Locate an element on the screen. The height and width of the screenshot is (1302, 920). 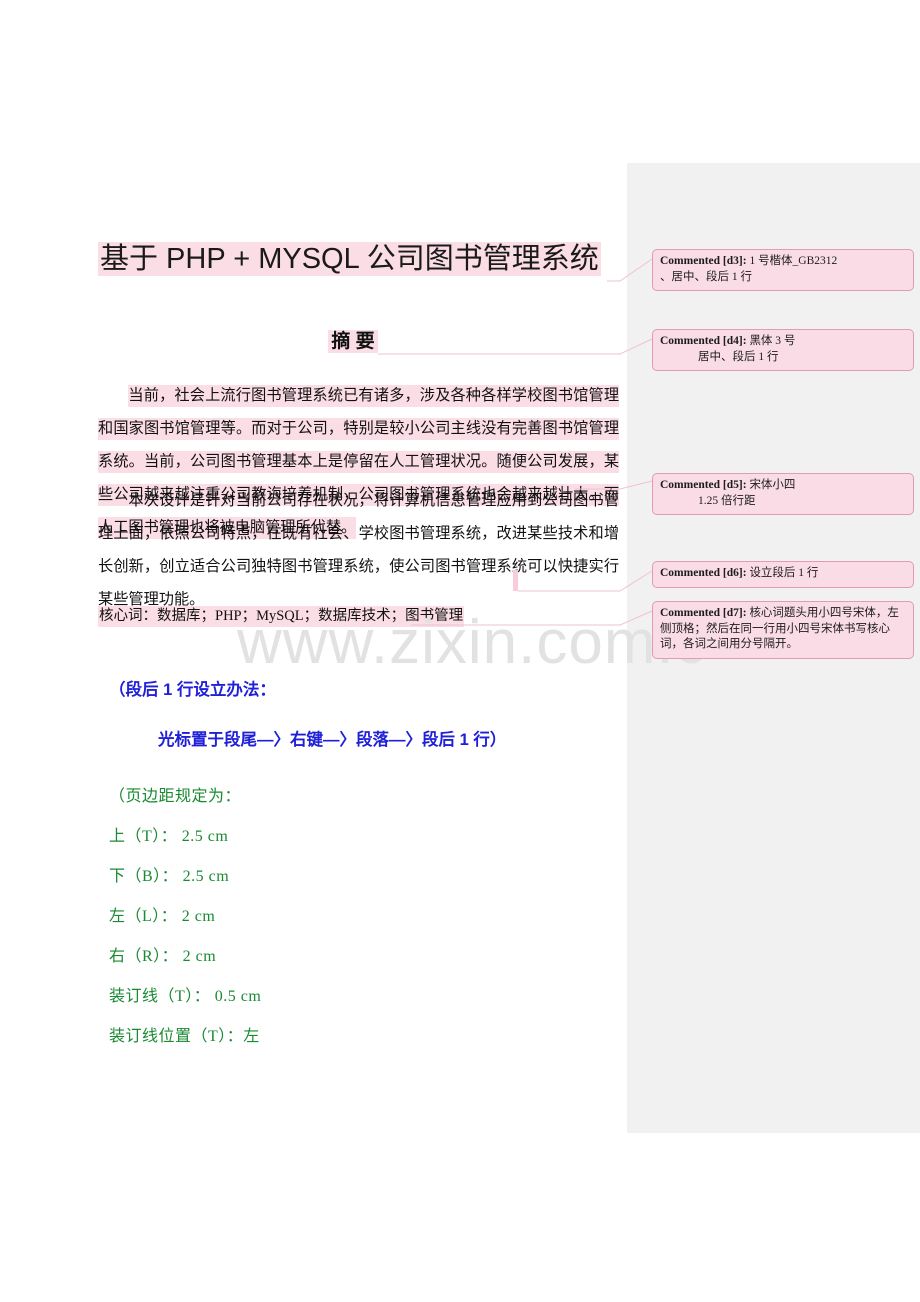
margin-setting-line-2: 下（B）： 2.5 cm is located at coordinates (169, 876).